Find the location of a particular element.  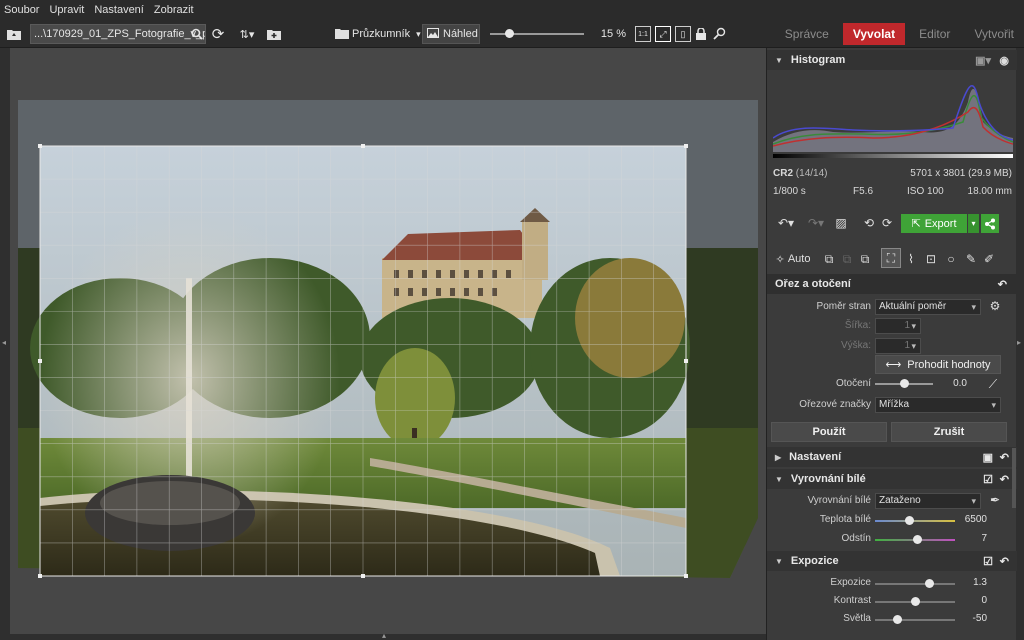

expand-right-icon: ▸ is located at coordinates (1019, 342).